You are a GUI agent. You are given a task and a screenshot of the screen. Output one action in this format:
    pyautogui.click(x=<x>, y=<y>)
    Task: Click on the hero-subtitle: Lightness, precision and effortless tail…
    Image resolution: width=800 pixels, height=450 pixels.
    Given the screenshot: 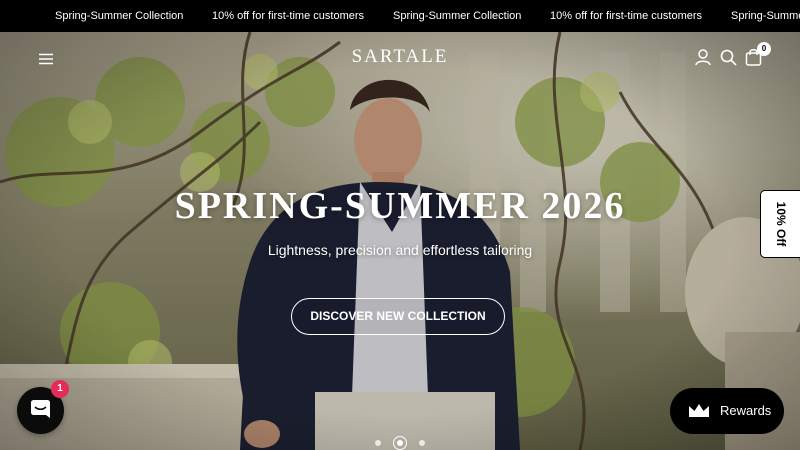 What is the action you would take?
    pyautogui.click(x=400, y=250)
    